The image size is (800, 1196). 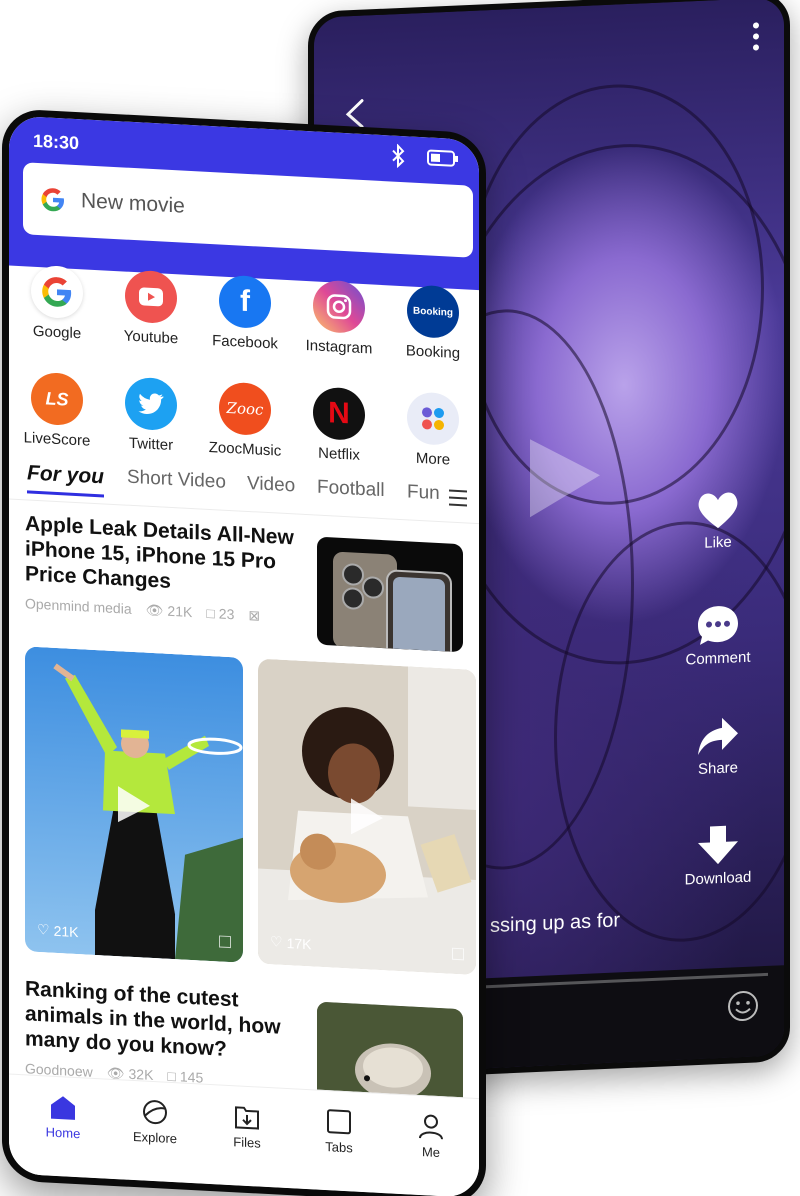 What do you see at coordinates (210, 613) in the screenshot?
I see `comments-icon: □` at bounding box center [210, 613].